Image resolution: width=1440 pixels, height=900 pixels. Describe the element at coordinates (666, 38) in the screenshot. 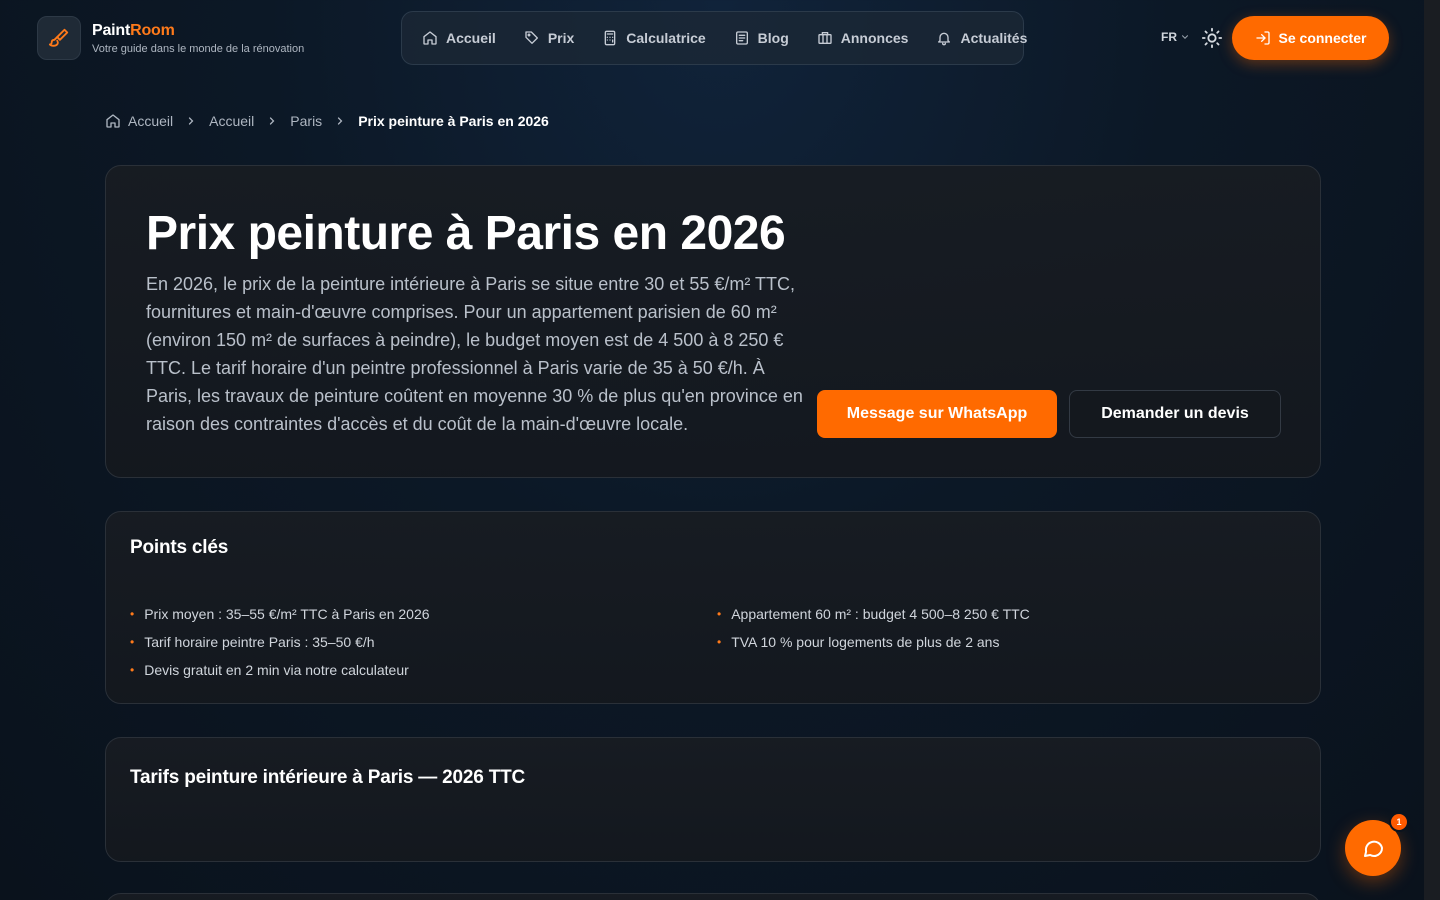

I see `nav-label: Calculatrice` at that location.